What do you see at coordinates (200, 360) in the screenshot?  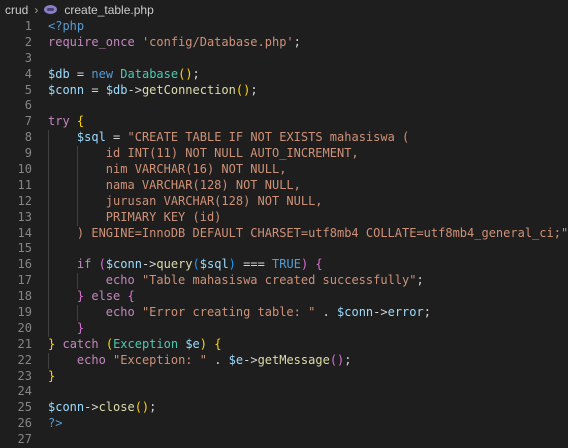 I see `code-text: echo "Exception: " . $e->getMessage();` at bounding box center [200, 360].